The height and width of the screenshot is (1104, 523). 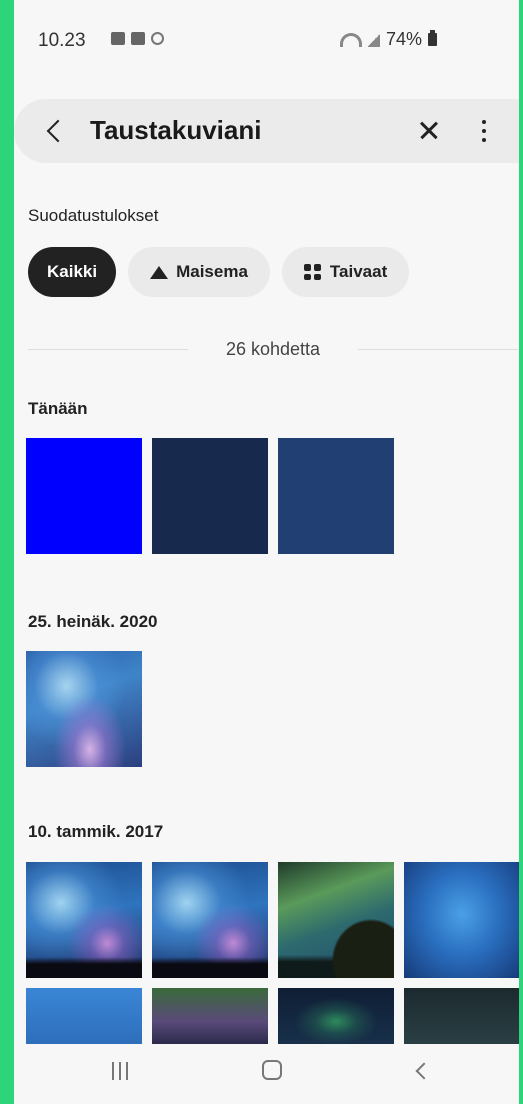 I want to click on navigation-bar, so click(x=266, y=1074).